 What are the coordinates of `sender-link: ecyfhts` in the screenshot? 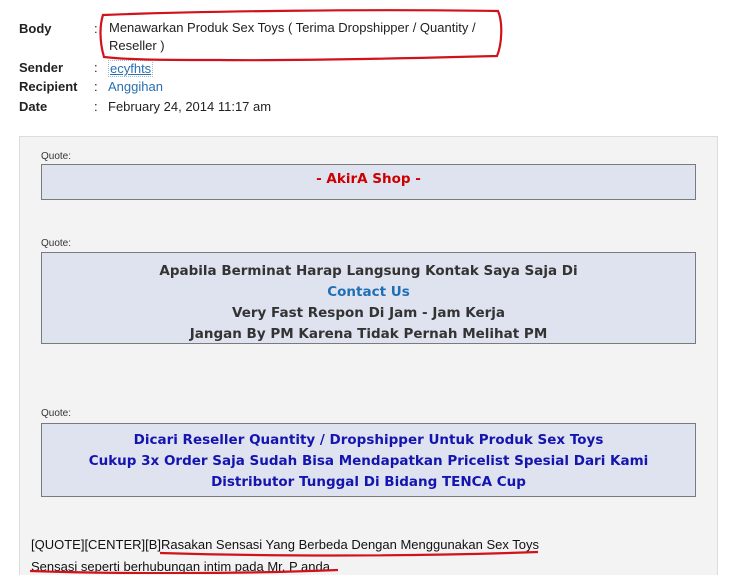 It's located at (131, 68).